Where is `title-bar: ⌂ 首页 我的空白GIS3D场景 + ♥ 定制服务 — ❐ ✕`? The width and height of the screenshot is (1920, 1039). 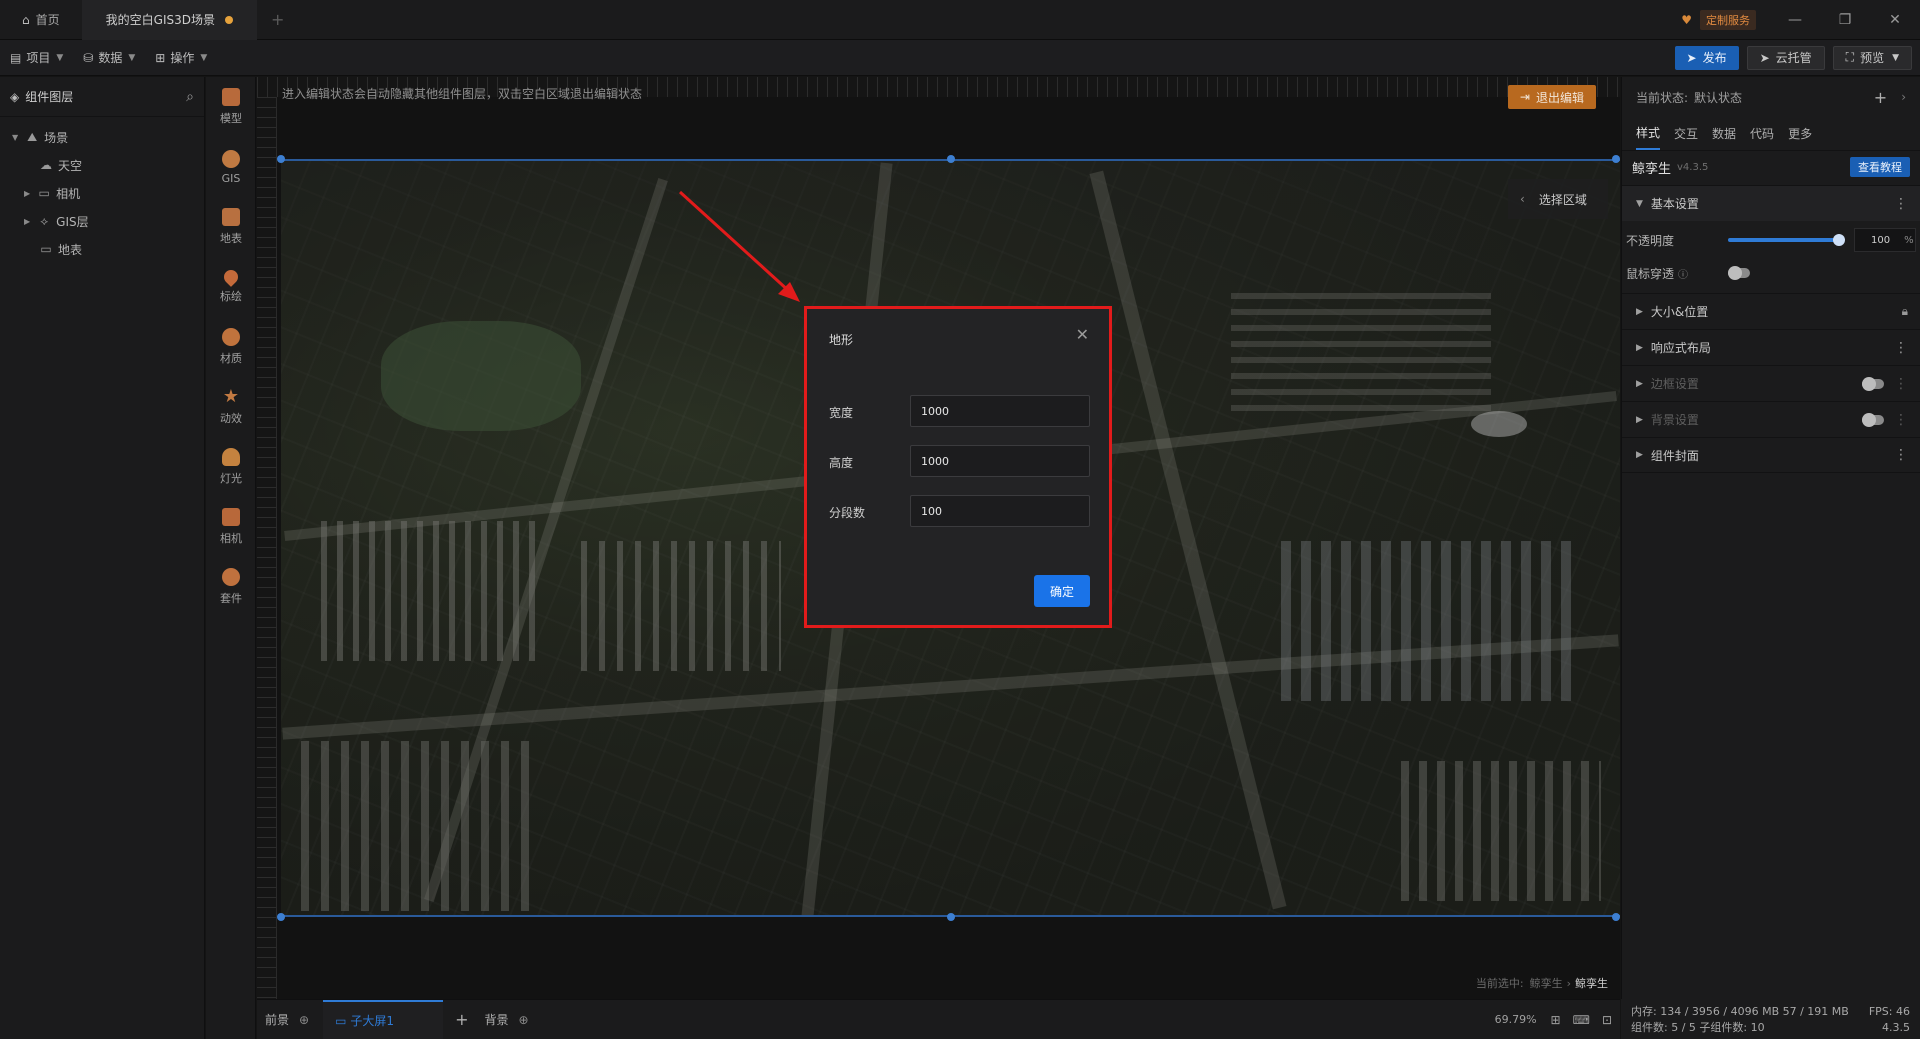 title-bar: ⌂ 首页 我的空白GIS3D场景 + ♥ 定制服务 — ❐ ✕ is located at coordinates (960, 20).